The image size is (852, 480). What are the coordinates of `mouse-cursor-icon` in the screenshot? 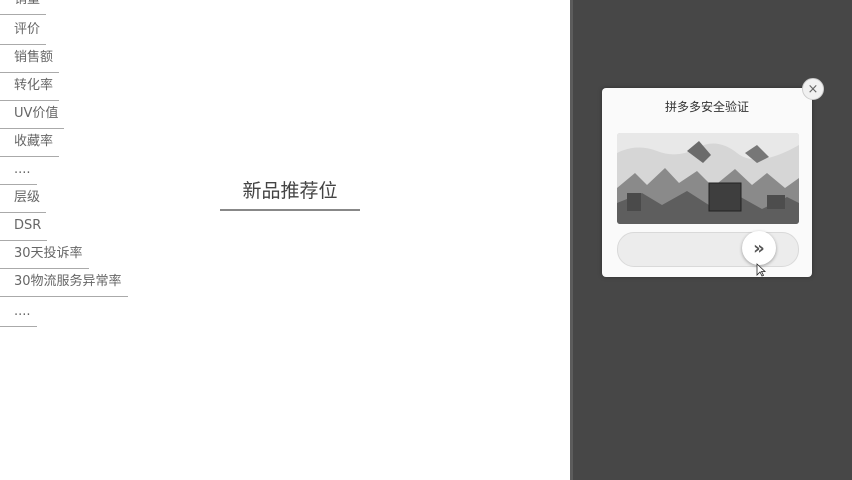 It's located at (761, 270).